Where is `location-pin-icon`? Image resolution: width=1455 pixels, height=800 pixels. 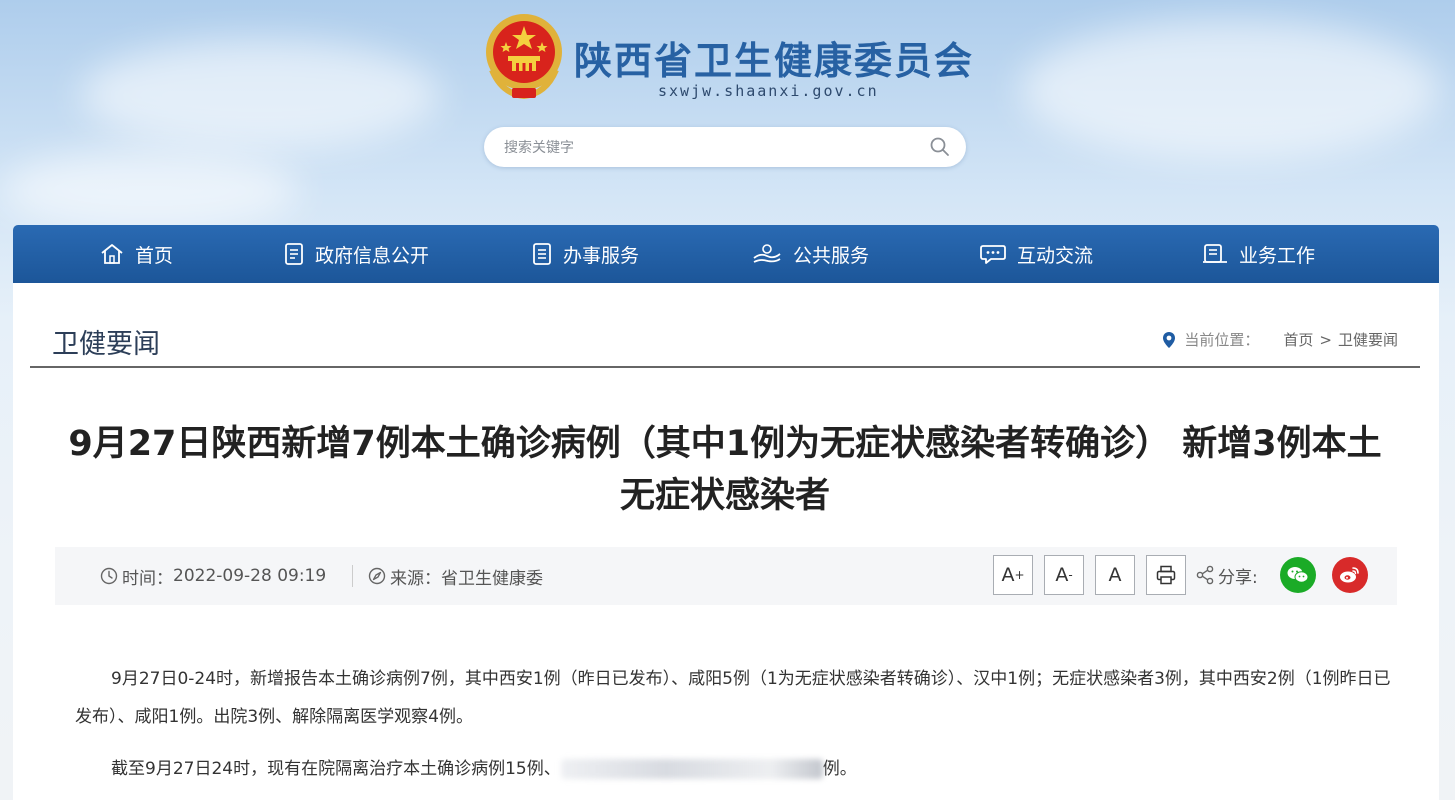 location-pin-icon is located at coordinates (1169, 339).